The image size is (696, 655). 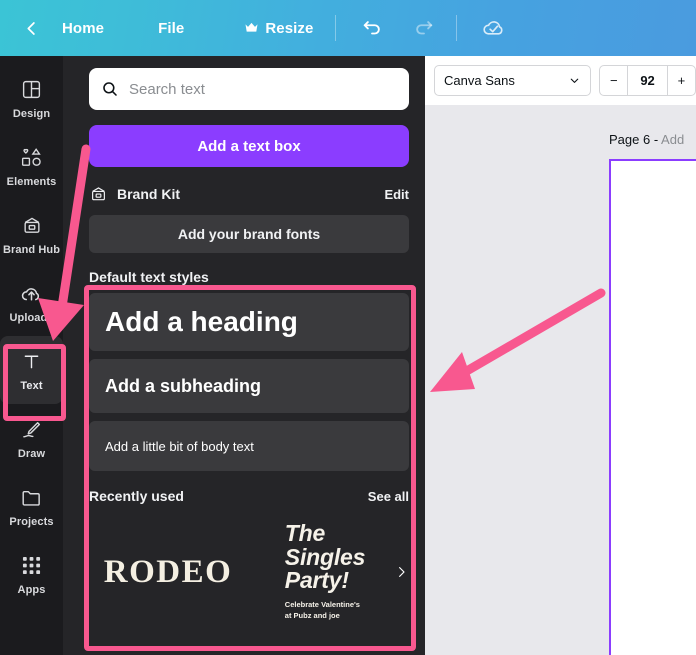 What do you see at coordinates (32, 158) in the screenshot?
I see `shapes-icon` at bounding box center [32, 158].